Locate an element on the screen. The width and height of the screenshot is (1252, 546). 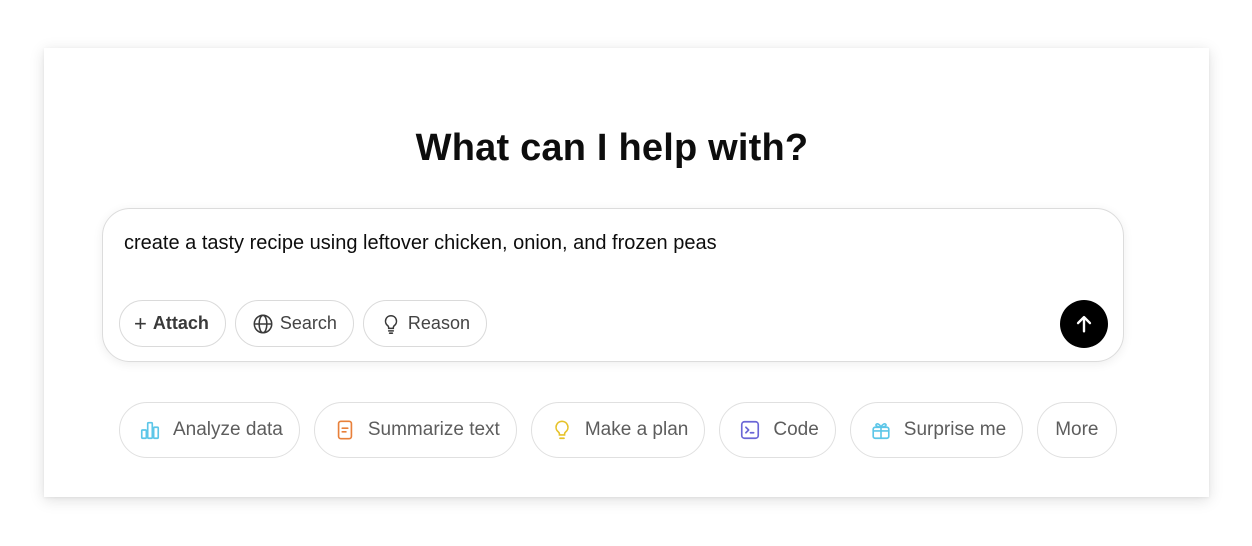
suggestion-label: Code is located at coordinates (796, 429).